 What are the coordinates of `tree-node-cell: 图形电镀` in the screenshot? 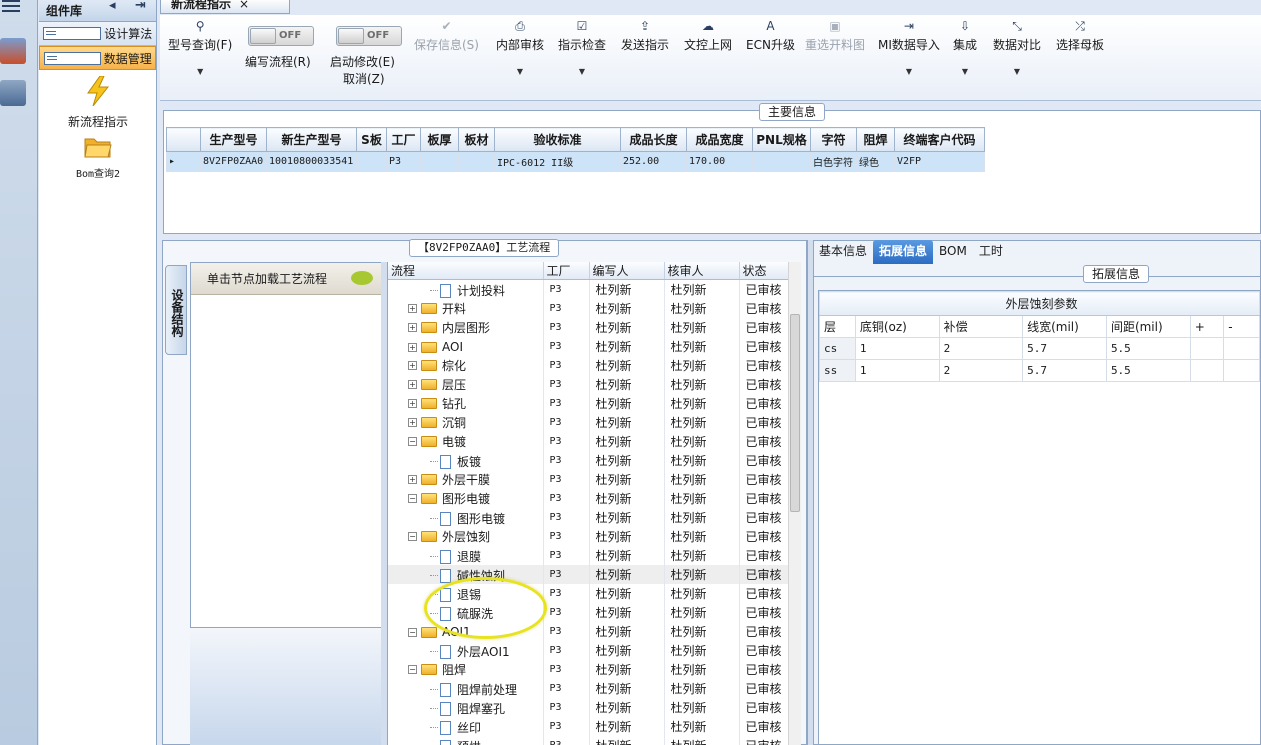 It's located at (466, 517).